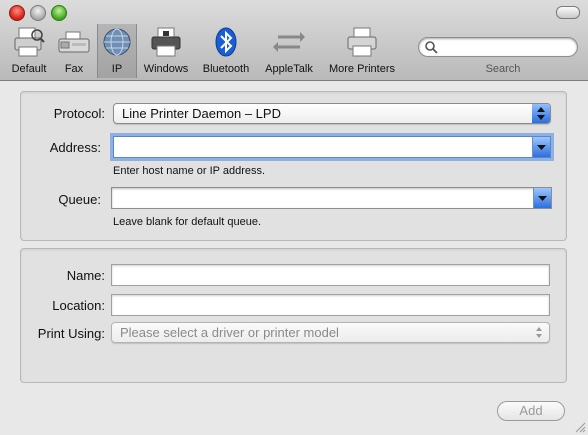 This screenshot has width=588, height=435. Describe the element at coordinates (17, 13) in the screenshot. I see `close-window-button` at that location.